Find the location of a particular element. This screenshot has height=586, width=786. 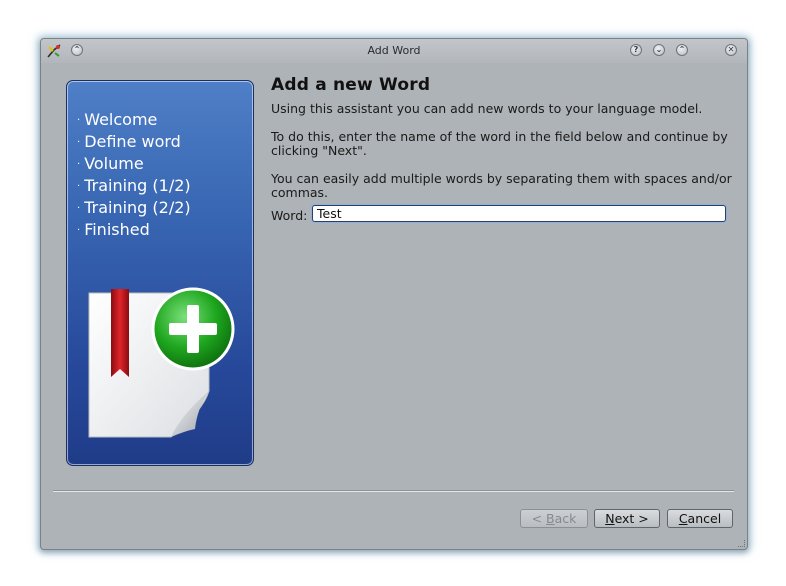

step-volume: · Volume is located at coordinates (110, 163).